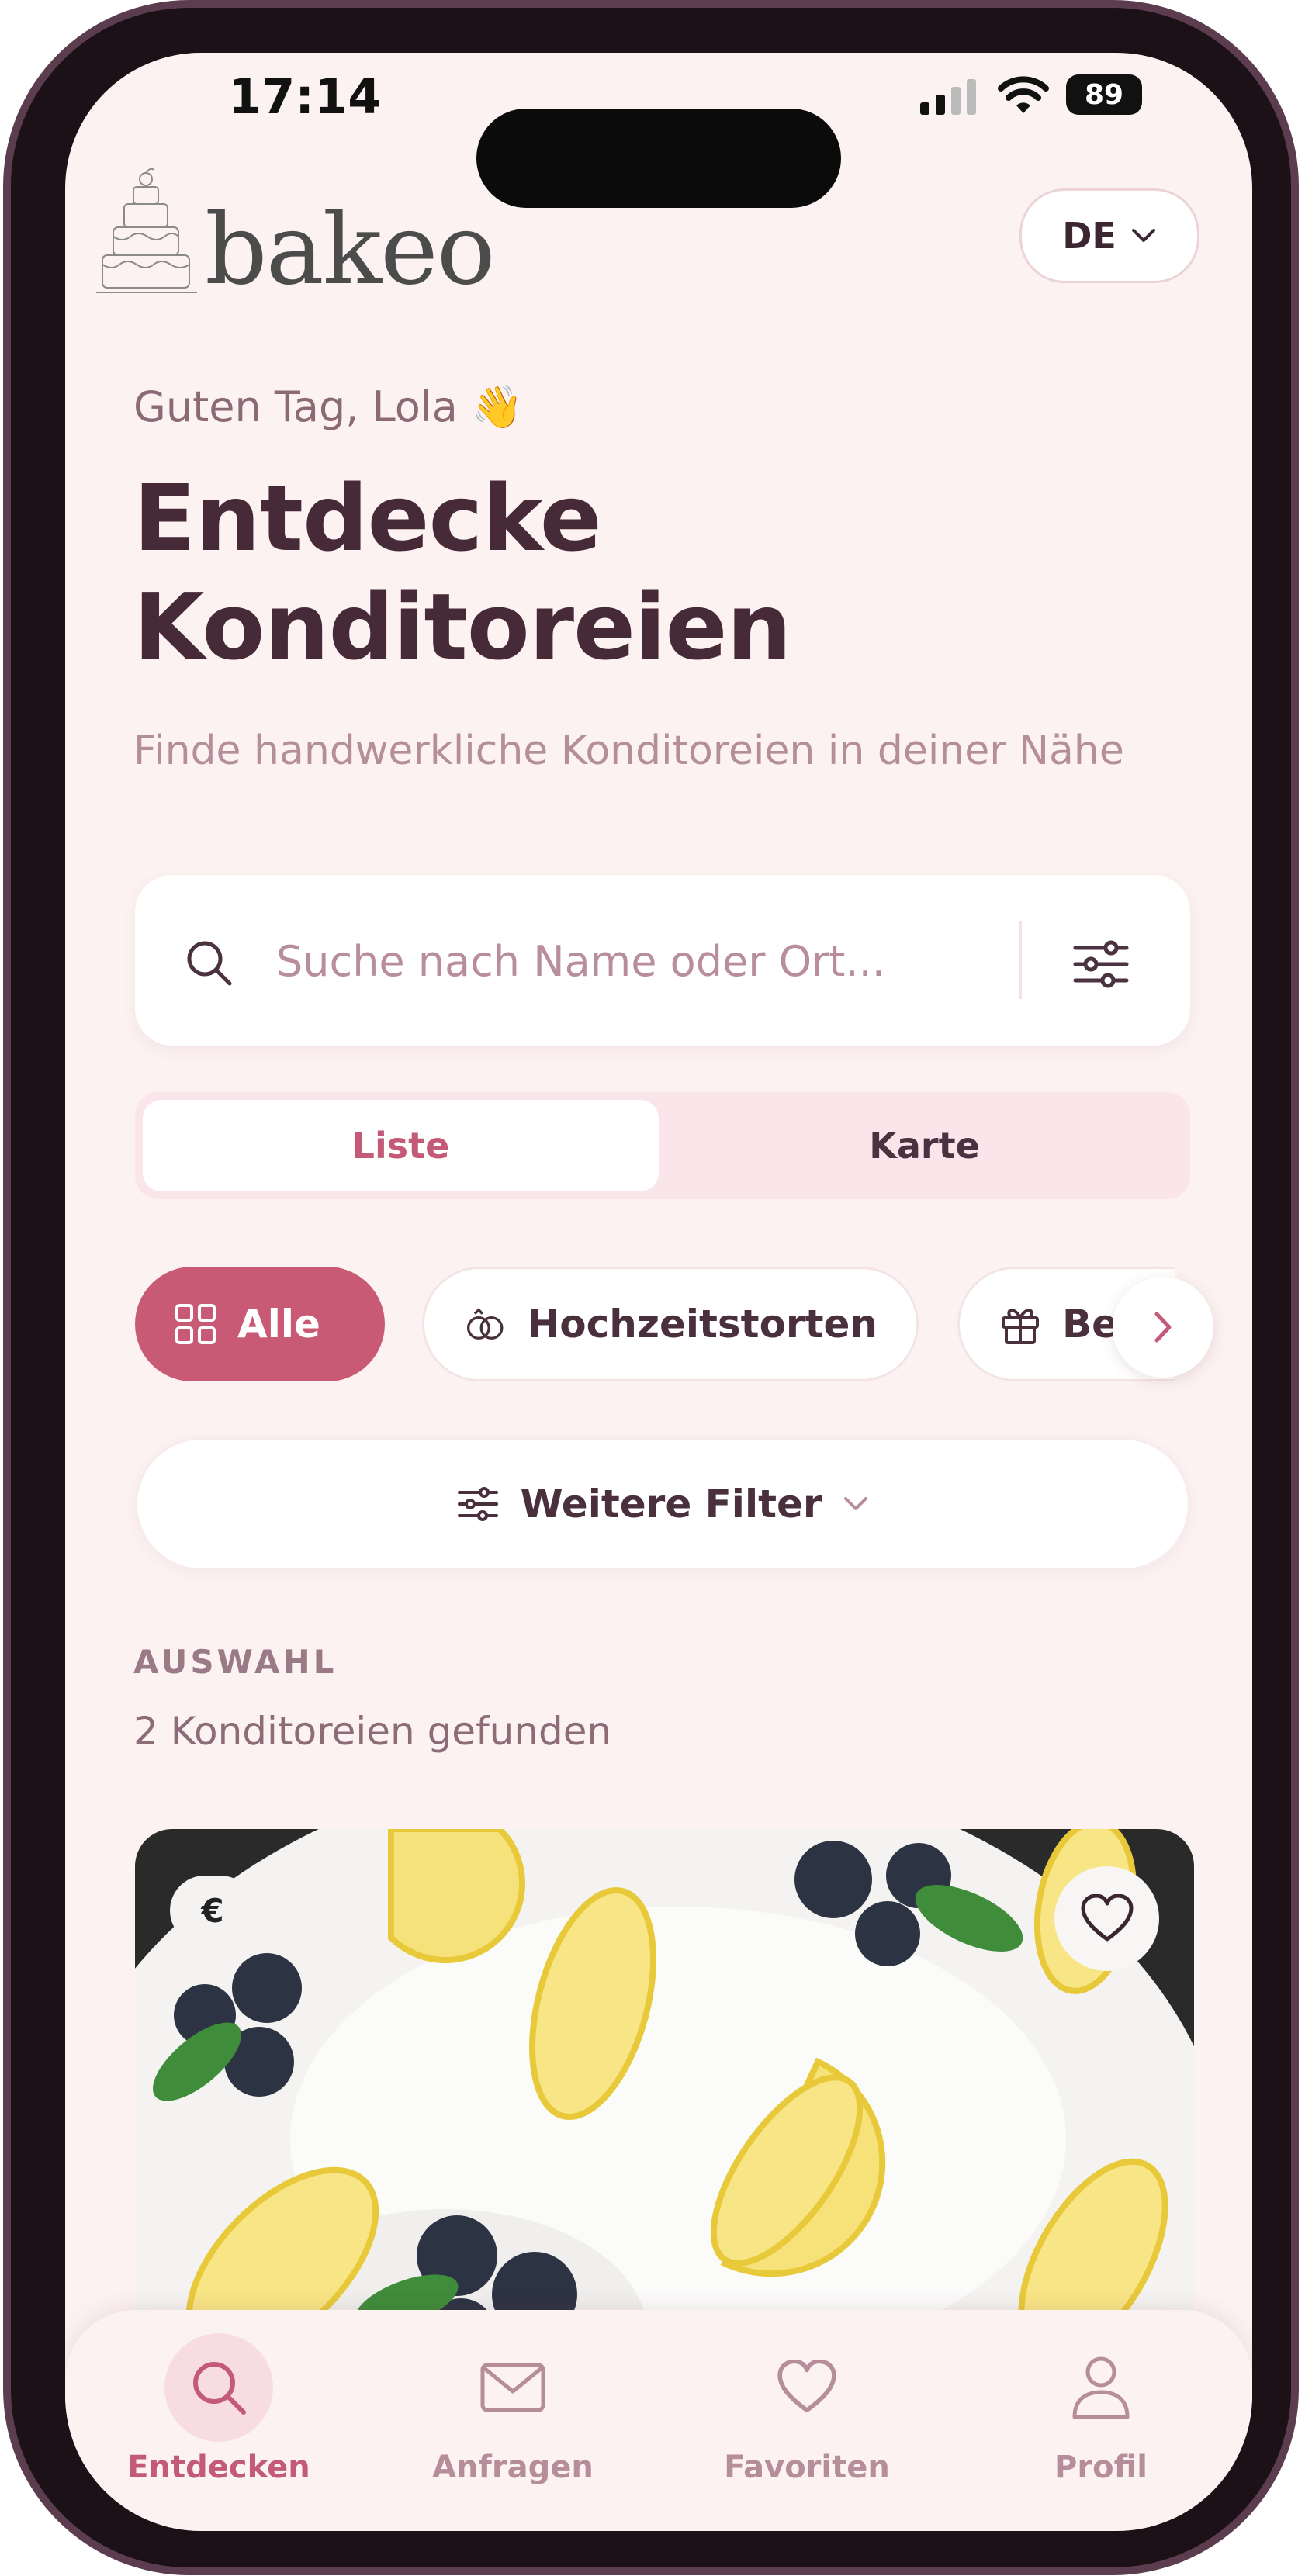 The image size is (1312, 2576). What do you see at coordinates (295, 406) in the screenshot?
I see `greeting-text: Guten Tag, Lola` at bounding box center [295, 406].